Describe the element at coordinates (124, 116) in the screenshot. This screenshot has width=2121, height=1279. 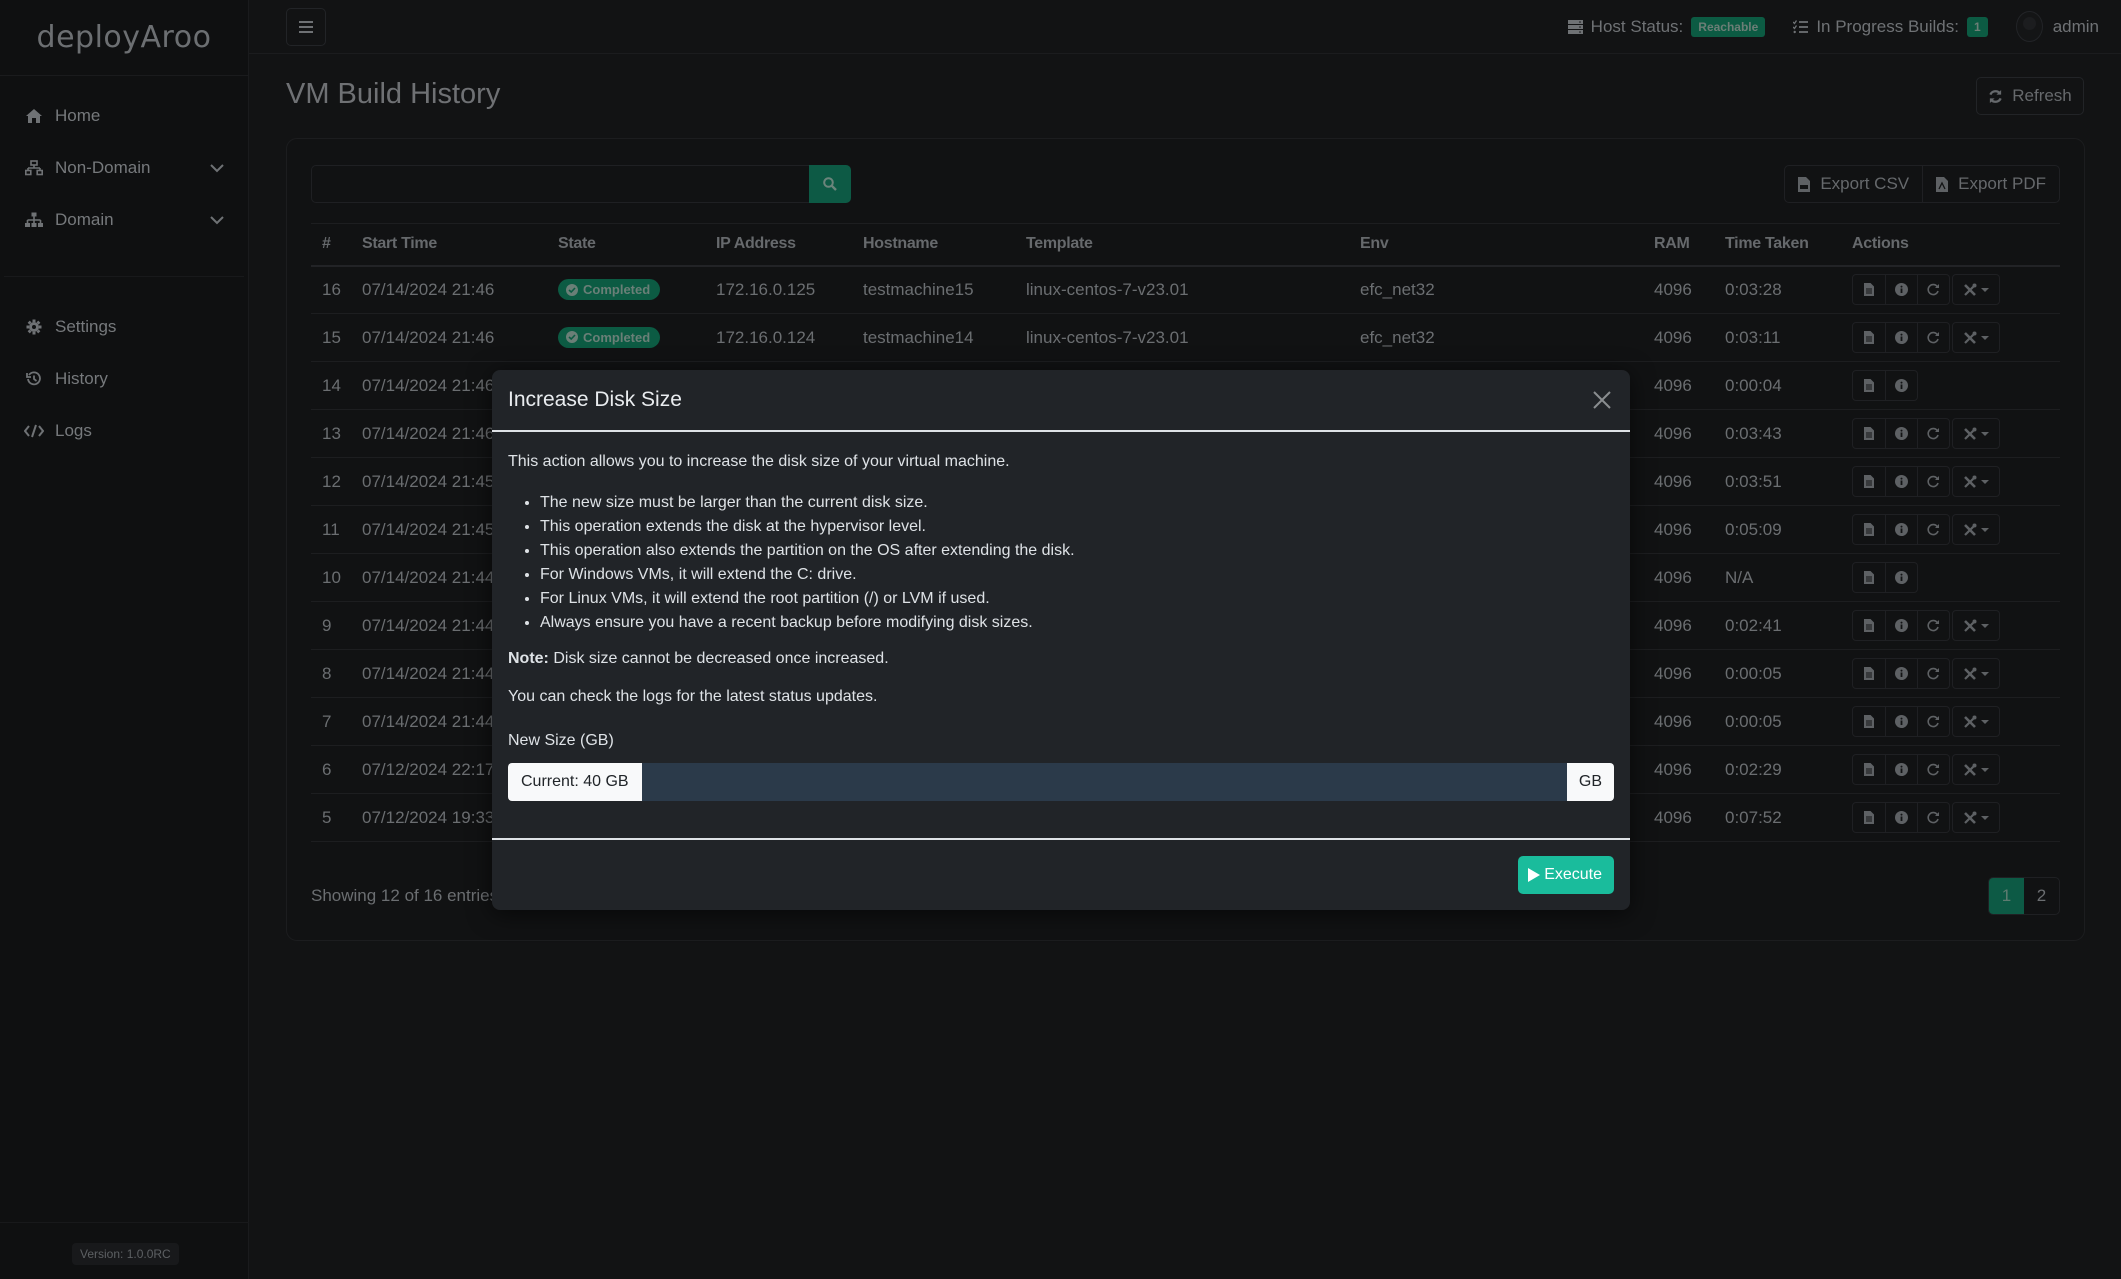
I see `sidebar-item-home: Home` at that location.